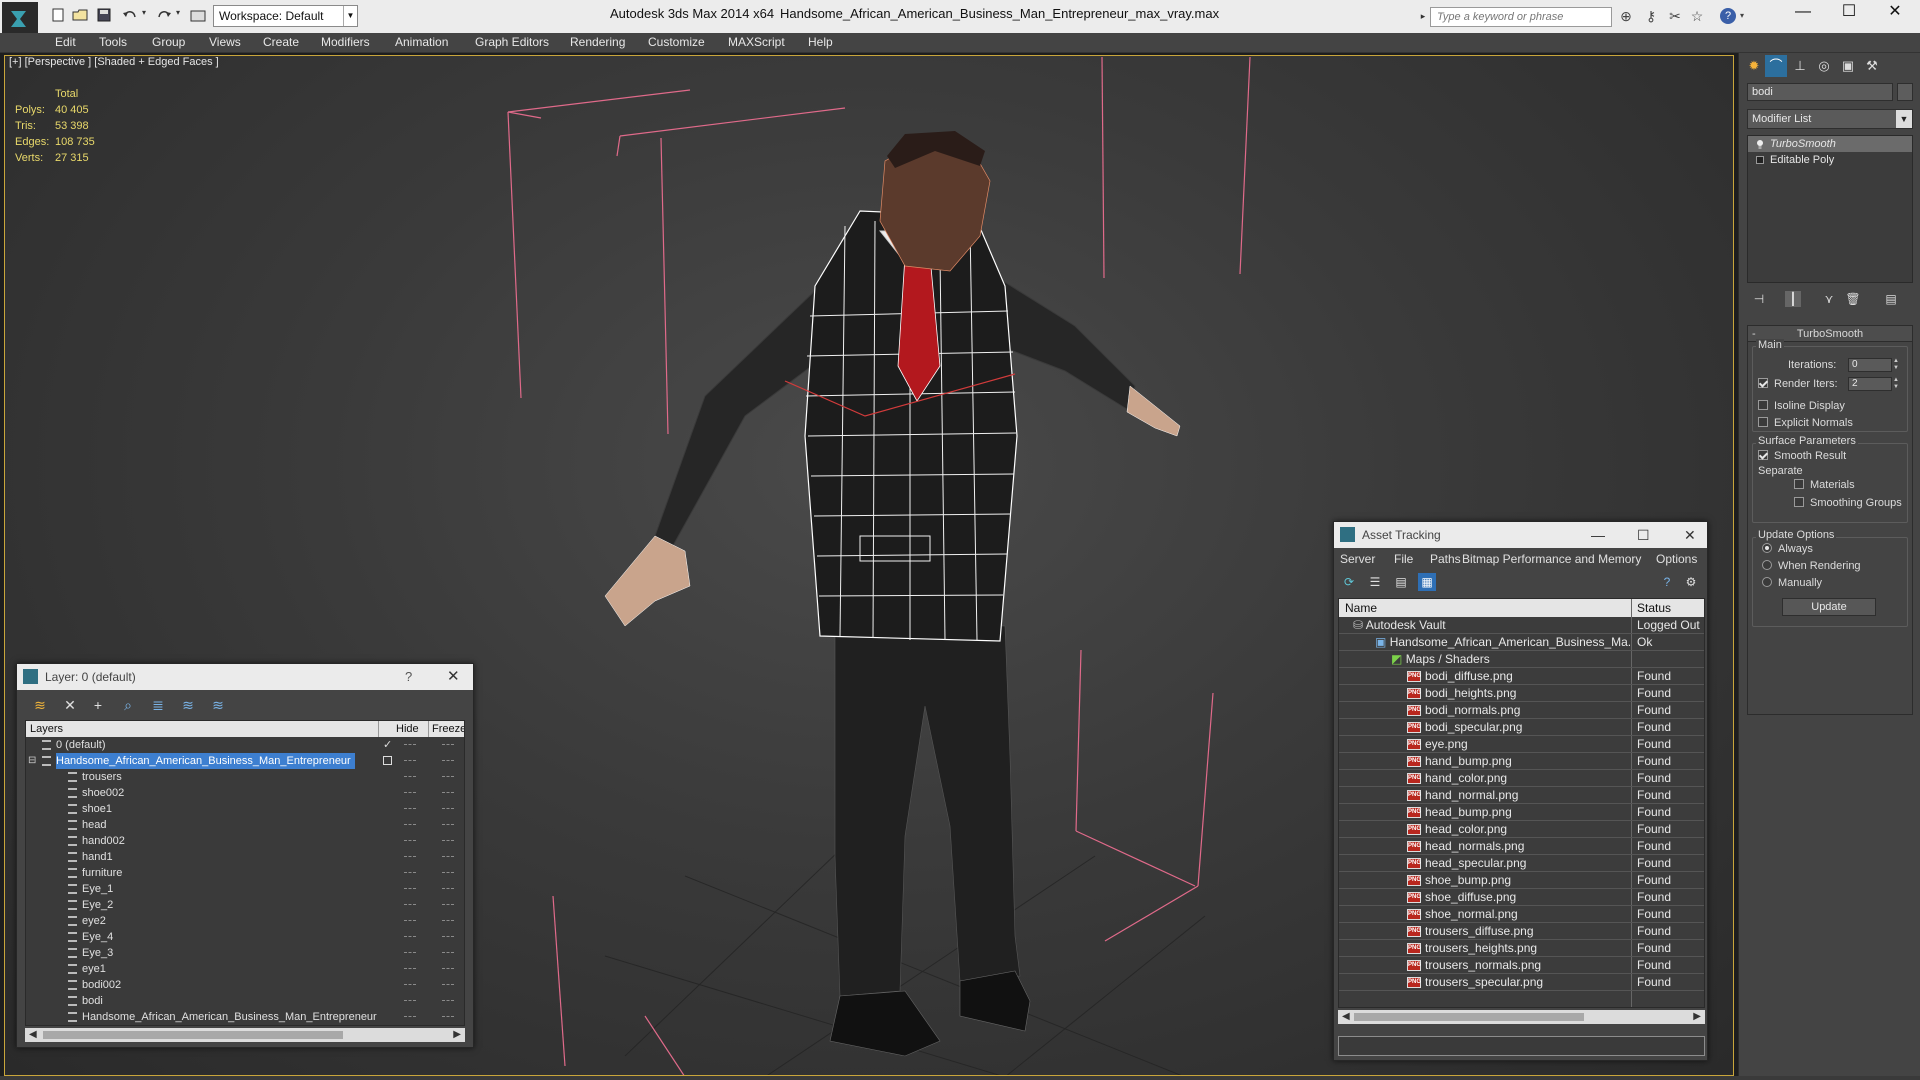 This screenshot has width=1920, height=1080. Describe the element at coordinates (1357, 559) in the screenshot. I see `menu-server: Server` at that location.